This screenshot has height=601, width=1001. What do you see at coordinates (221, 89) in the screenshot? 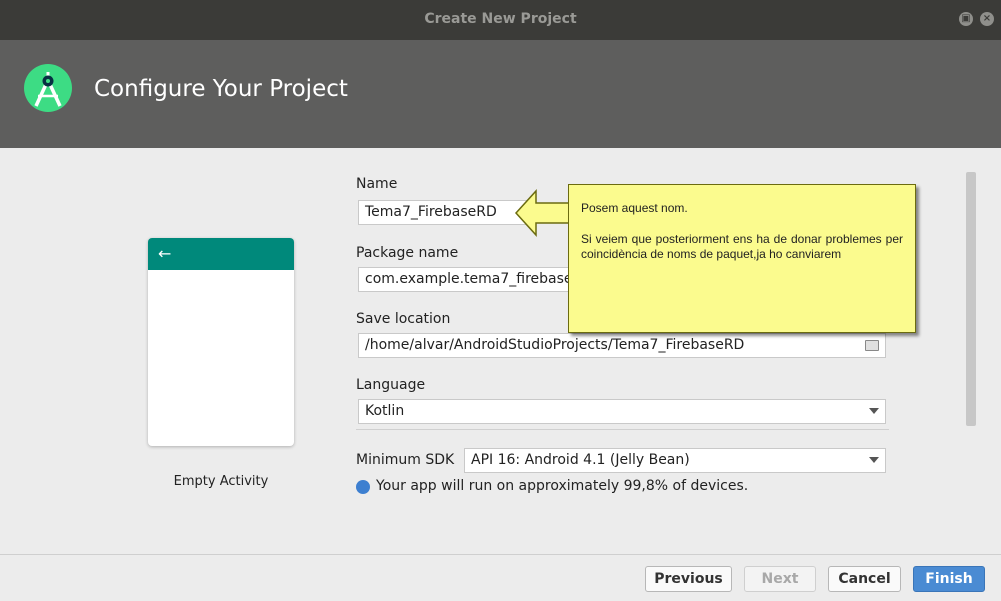
I see `page-title: Configure Your Project` at bounding box center [221, 89].